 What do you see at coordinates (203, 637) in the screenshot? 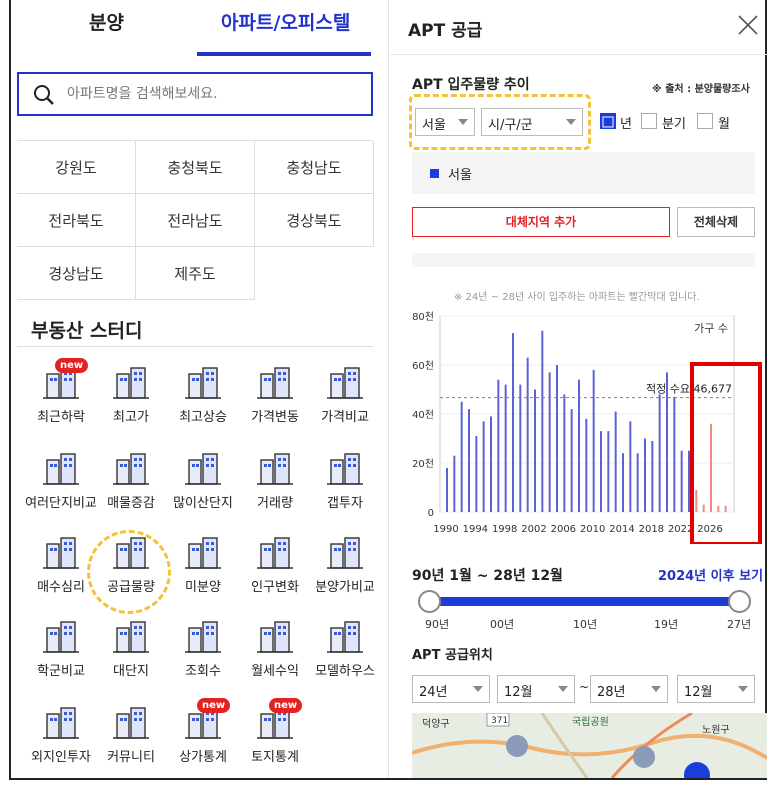
I see `views-icon` at bounding box center [203, 637].